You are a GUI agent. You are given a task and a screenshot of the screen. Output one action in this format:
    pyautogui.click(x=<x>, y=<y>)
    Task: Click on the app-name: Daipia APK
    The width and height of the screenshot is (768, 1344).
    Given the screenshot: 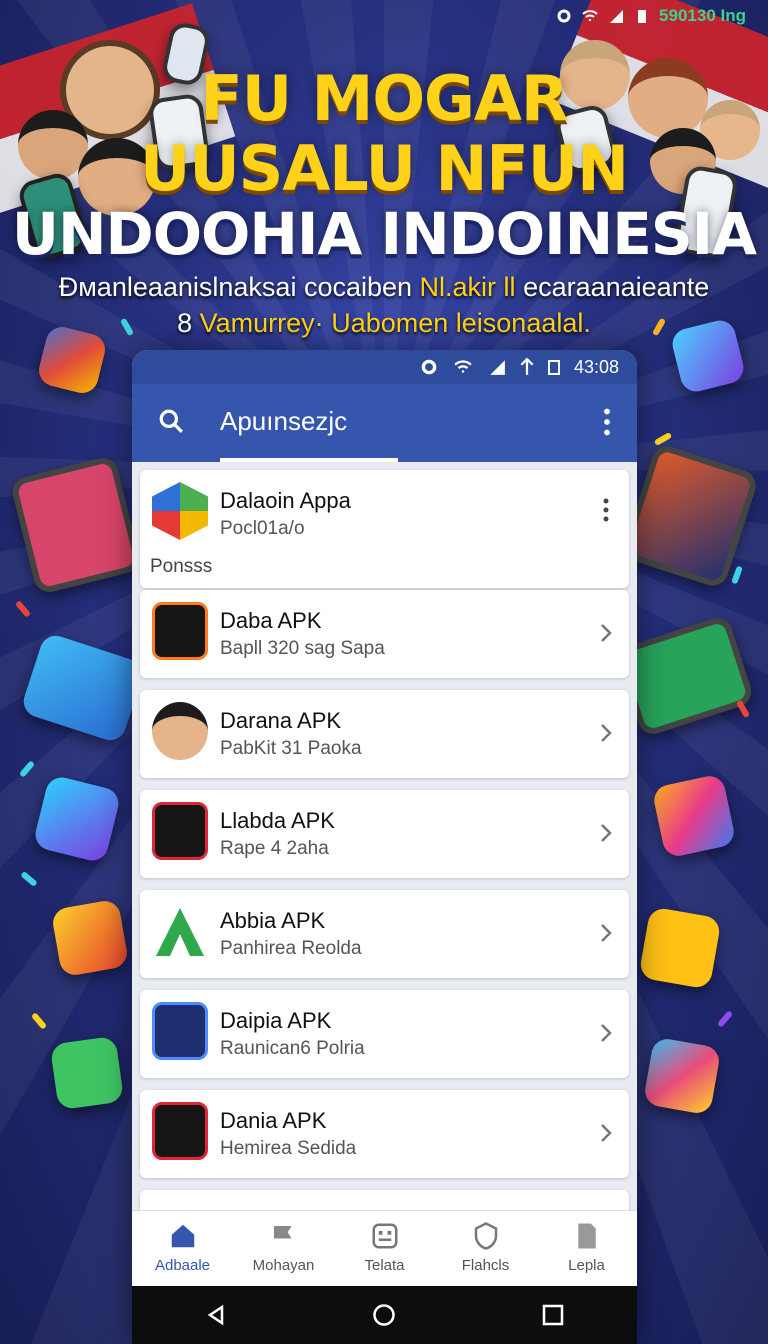 What is the action you would take?
    pyautogui.click(x=276, y=1020)
    